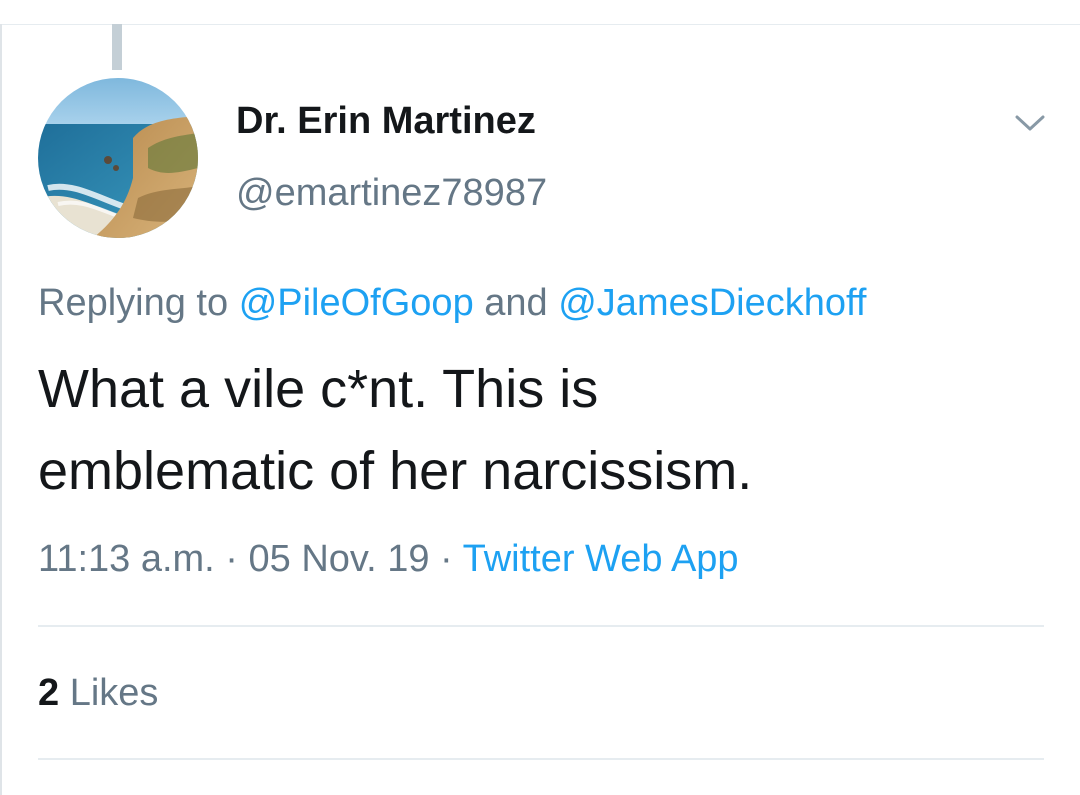 This screenshot has width=1080, height=795. Describe the element at coordinates (1, 409) in the screenshot. I see `left-border` at that location.